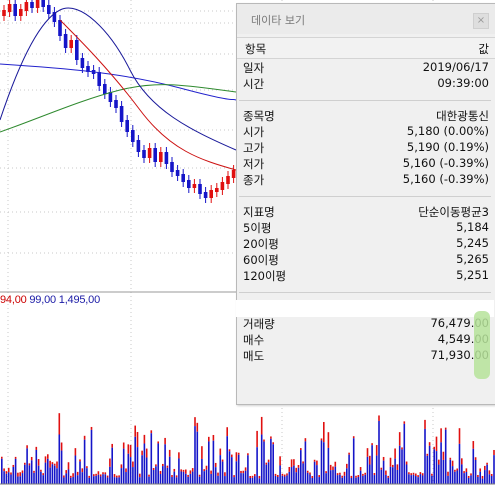 The height and width of the screenshot is (489, 495). I want to click on data-row: 시간 09:39:00, so click(366, 83).